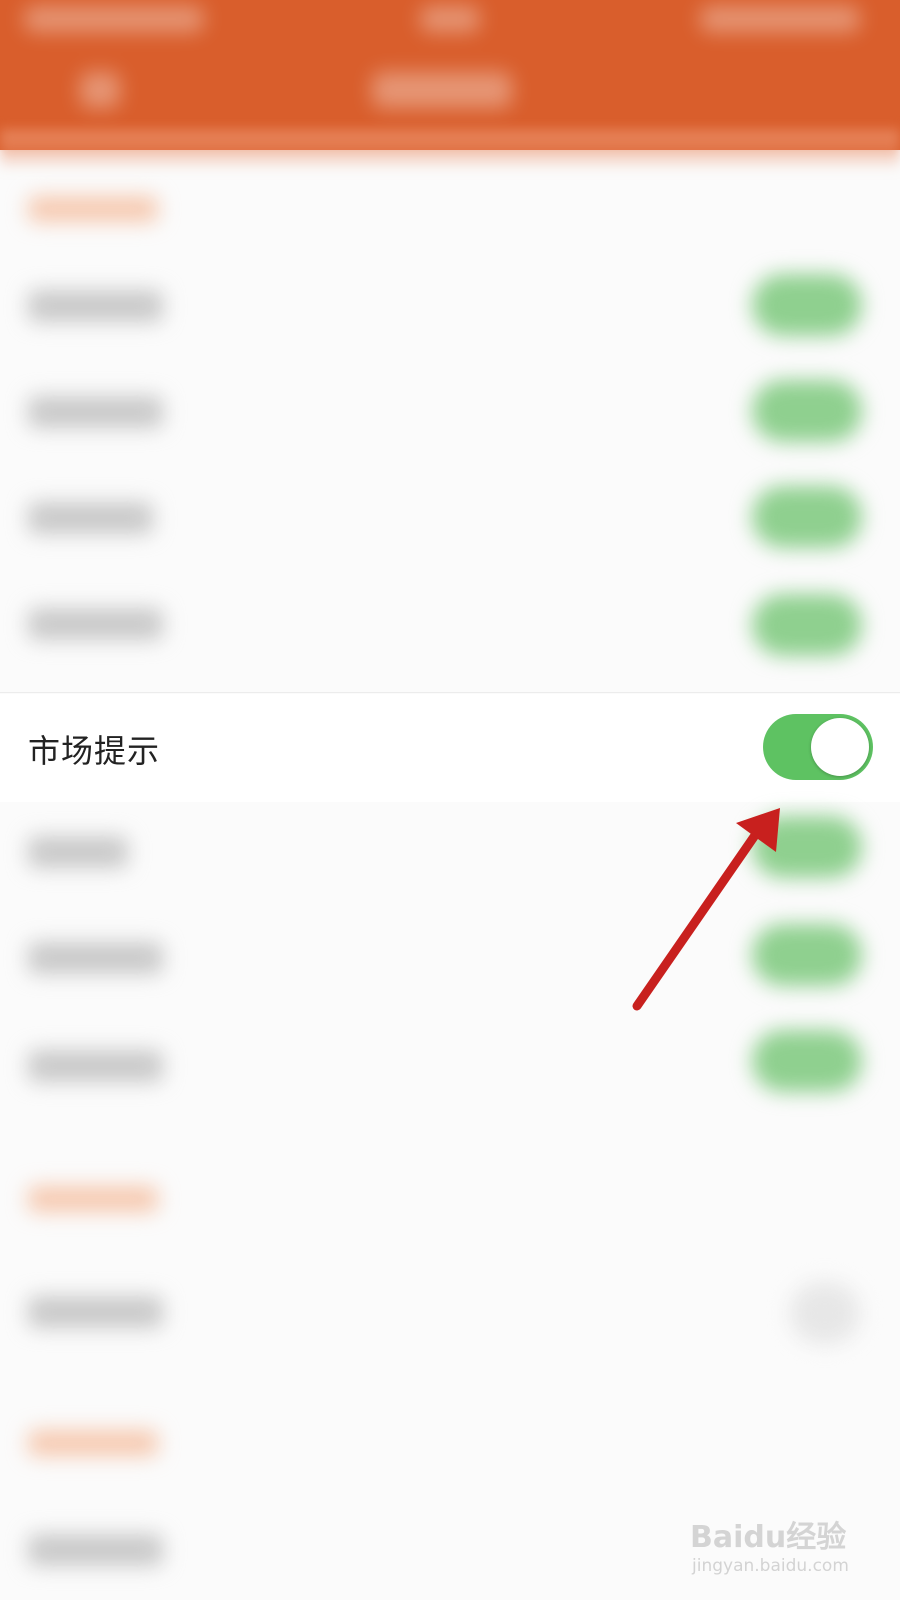 The image size is (900, 1600). Describe the element at coordinates (698, 917) in the screenshot. I see `arrow-shaft` at that location.